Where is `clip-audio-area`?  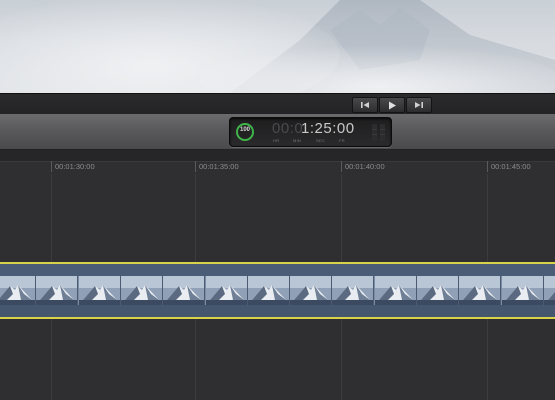 clip-audio-area is located at coordinates (277, 311).